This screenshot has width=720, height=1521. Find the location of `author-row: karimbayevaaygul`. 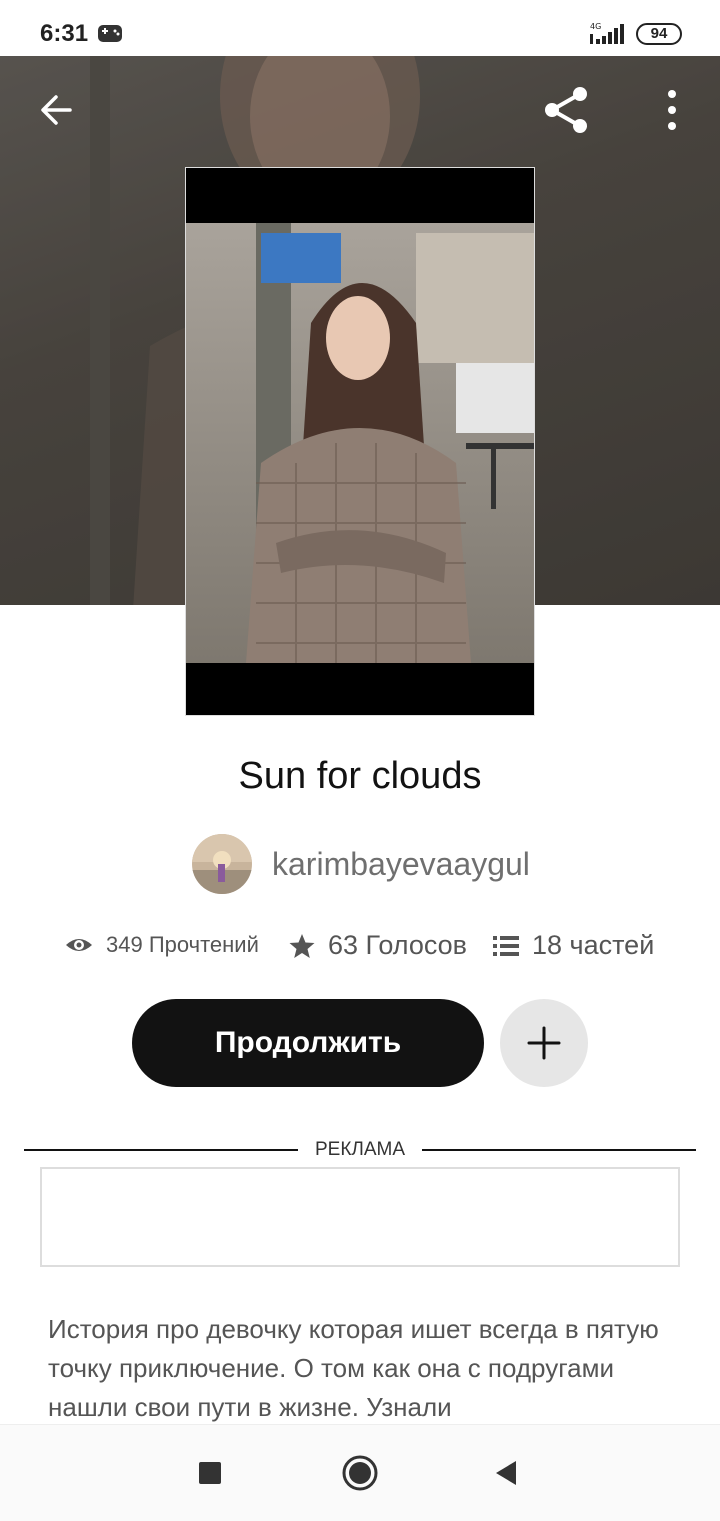

author-row: karimbayevaaygul is located at coordinates (361, 864).